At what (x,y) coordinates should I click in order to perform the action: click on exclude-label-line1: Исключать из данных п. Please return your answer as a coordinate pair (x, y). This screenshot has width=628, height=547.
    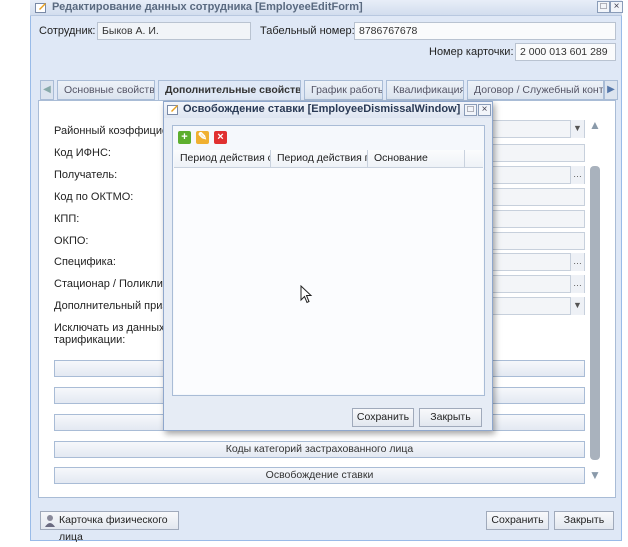
    Looking at the image, I should click on (114, 328).